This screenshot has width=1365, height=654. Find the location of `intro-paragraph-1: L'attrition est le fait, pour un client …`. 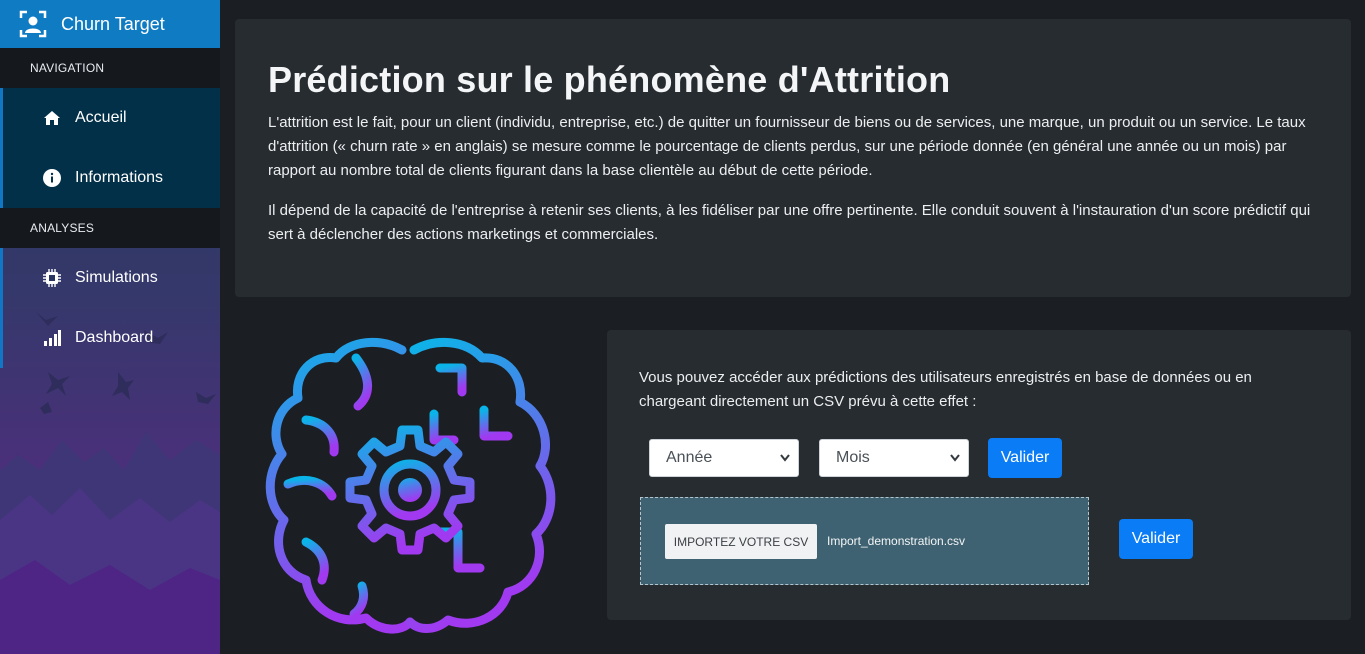

intro-paragraph-1: L'attrition est le fait, pour un client … is located at coordinates (787, 146).